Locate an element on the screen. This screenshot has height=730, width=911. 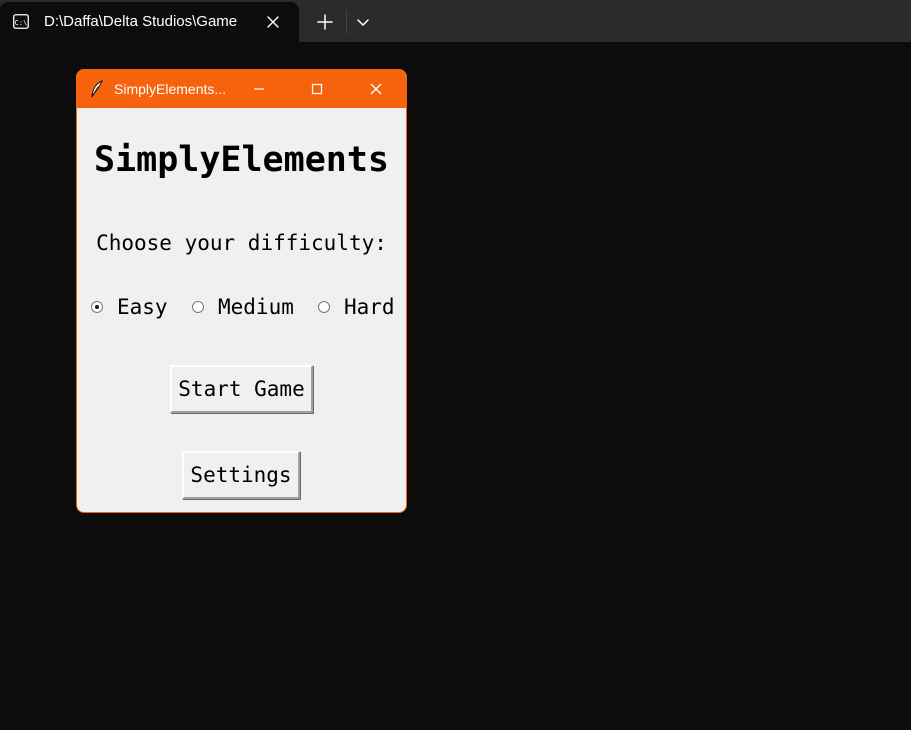
svg-text: C:\ is located at coordinates (21, 23).